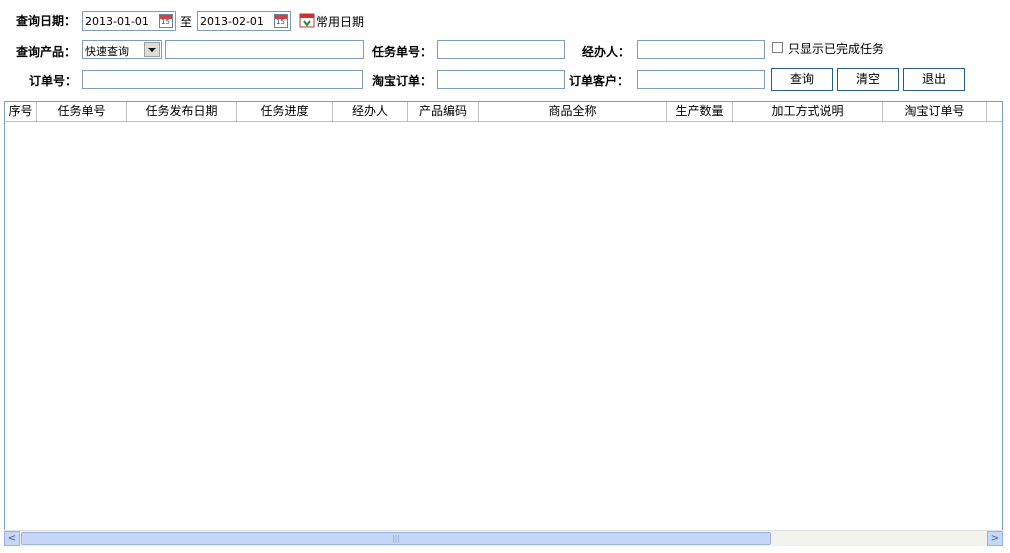 This screenshot has width=1010, height=553. What do you see at coordinates (701, 79) in the screenshot?
I see `order-customer-input` at bounding box center [701, 79].